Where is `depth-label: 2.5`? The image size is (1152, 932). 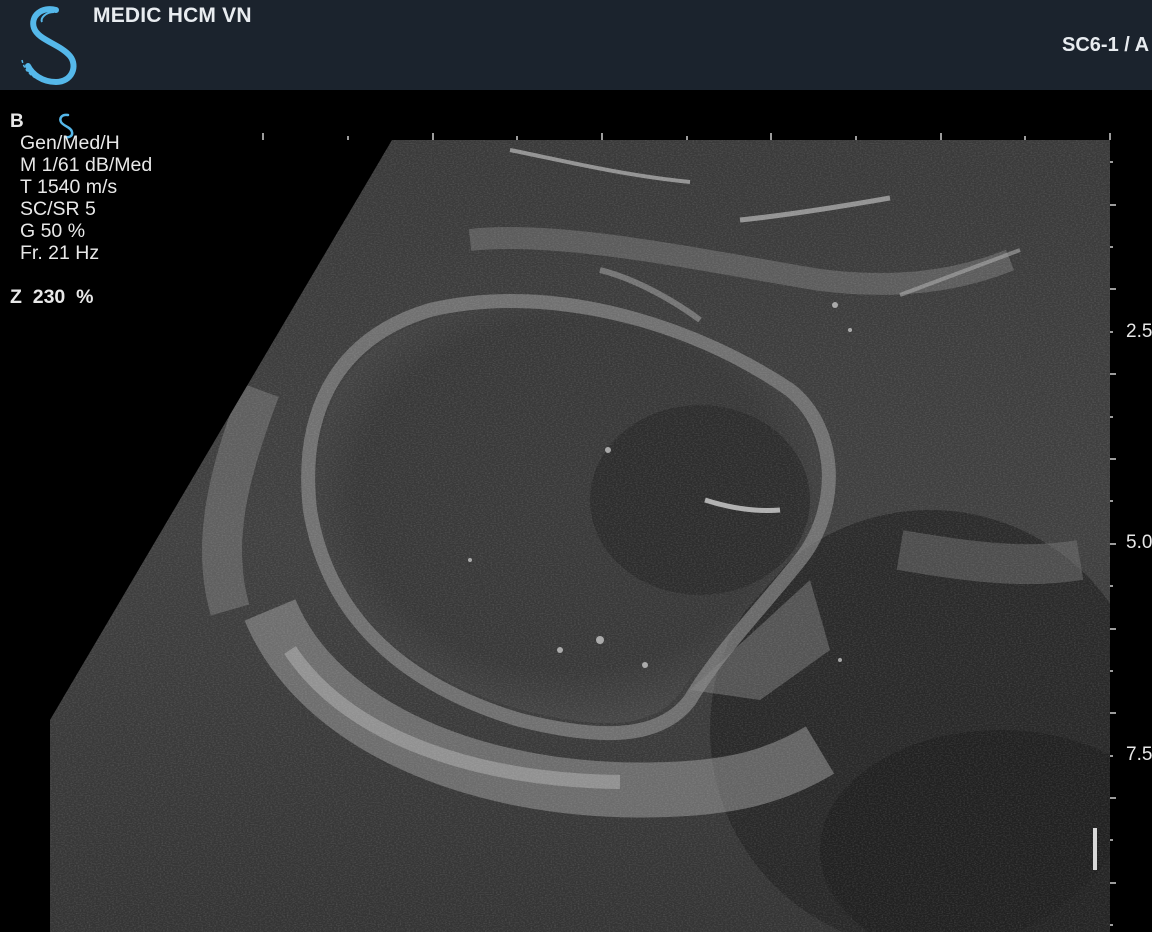 depth-label: 2.5 is located at coordinates (1139, 331).